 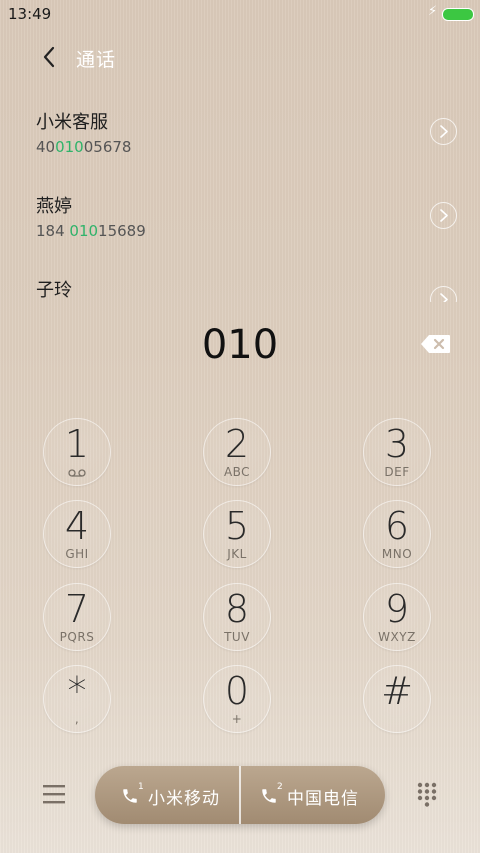 What do you see at coordinates (77, 452) in the screenshot?
I see `key-1: 1` at bounding box center [77, 452].